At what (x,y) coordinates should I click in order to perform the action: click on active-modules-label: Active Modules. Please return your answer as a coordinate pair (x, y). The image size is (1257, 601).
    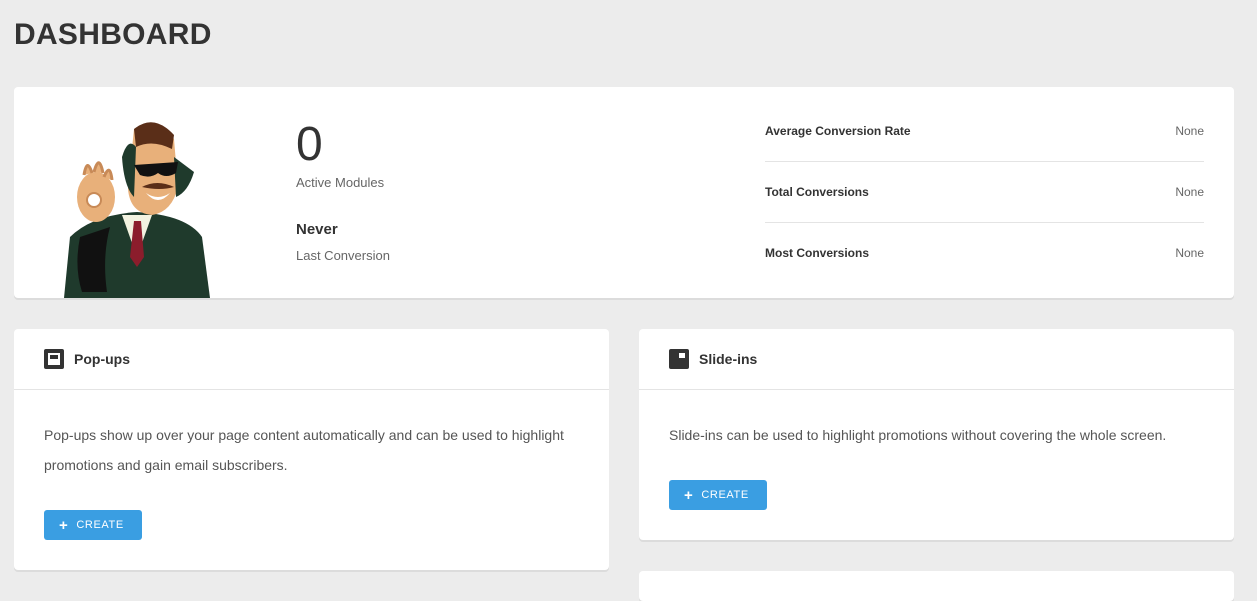
    Looking at the image, I should click on (340, 182).